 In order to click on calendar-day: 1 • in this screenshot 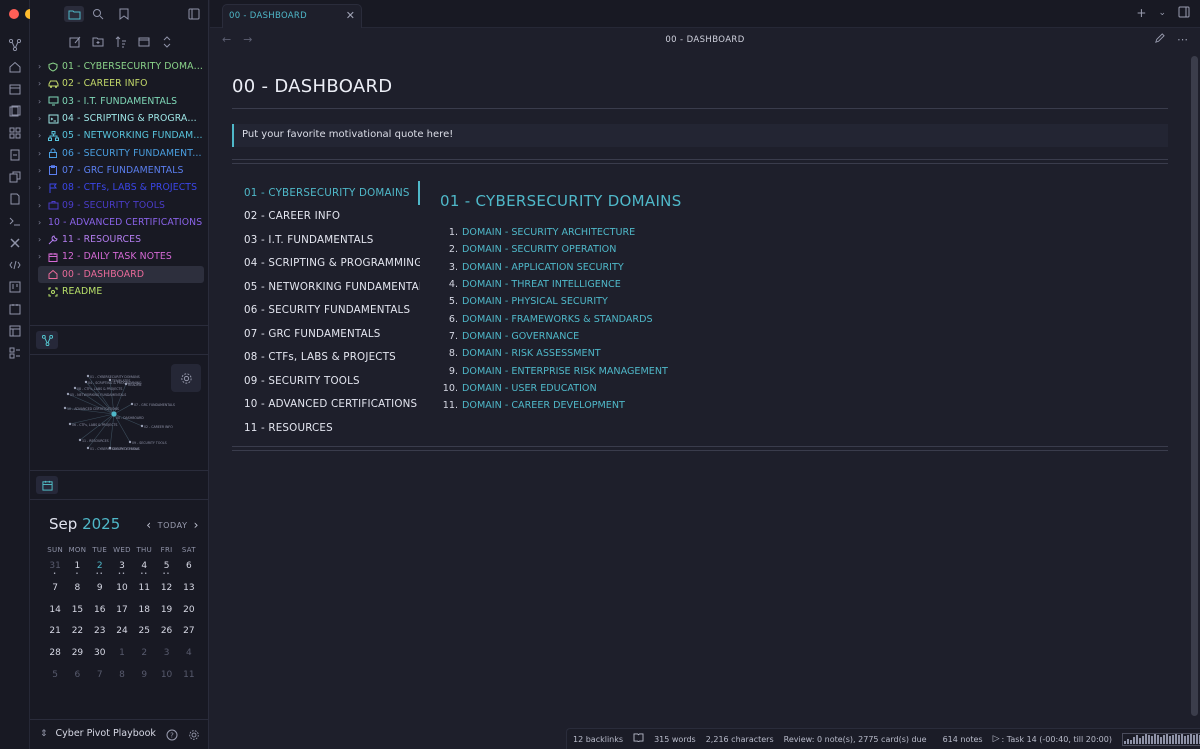, I will do `click(77, 570)`.